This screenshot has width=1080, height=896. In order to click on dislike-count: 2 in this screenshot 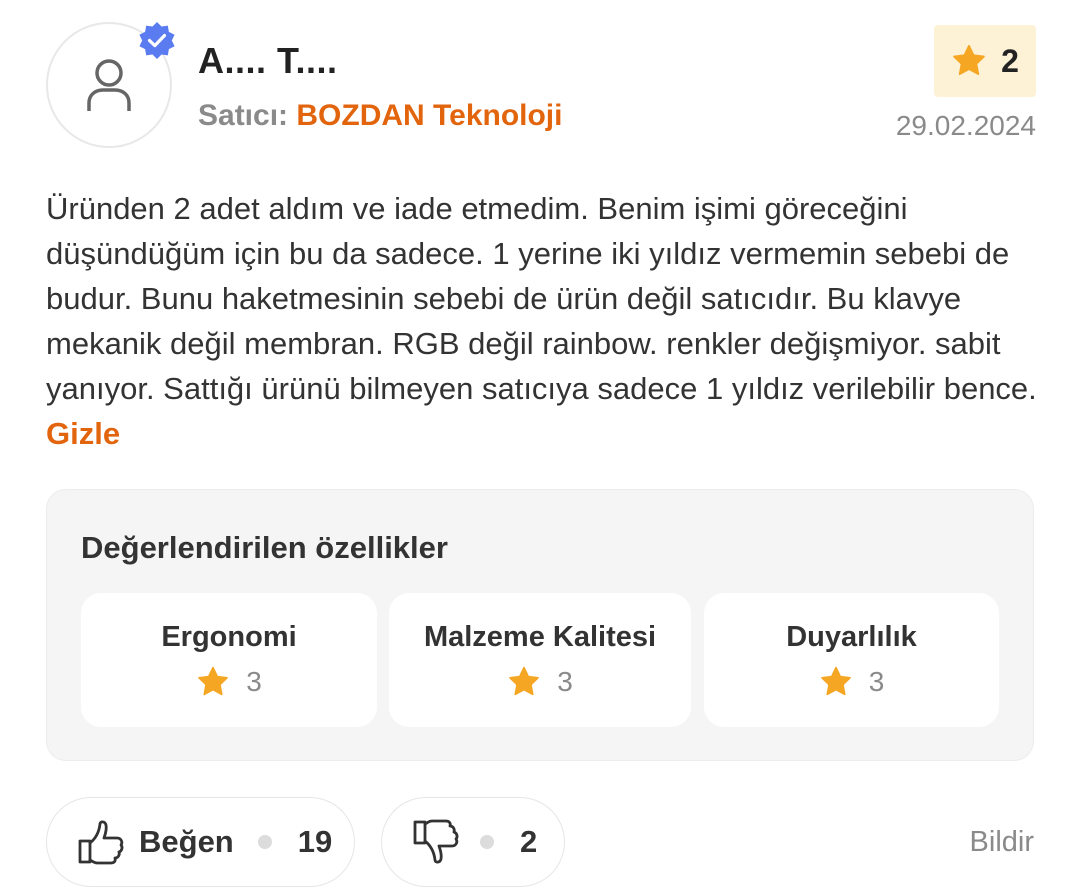, I will do `click(529, 841)`.